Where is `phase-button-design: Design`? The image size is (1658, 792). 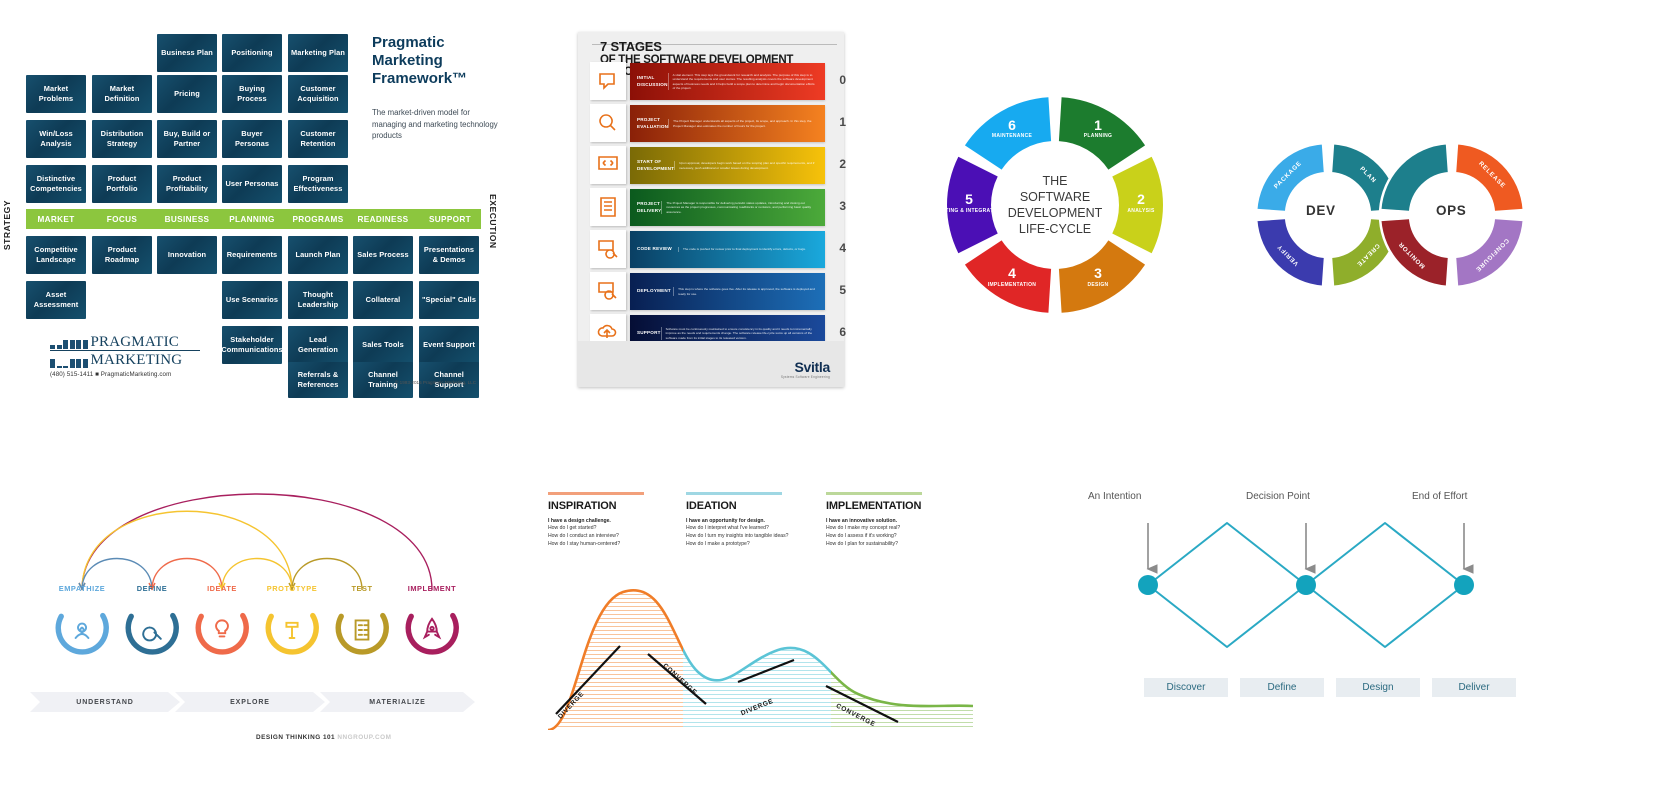 phase-button-design: Design is located at coordinates (1378, 687).